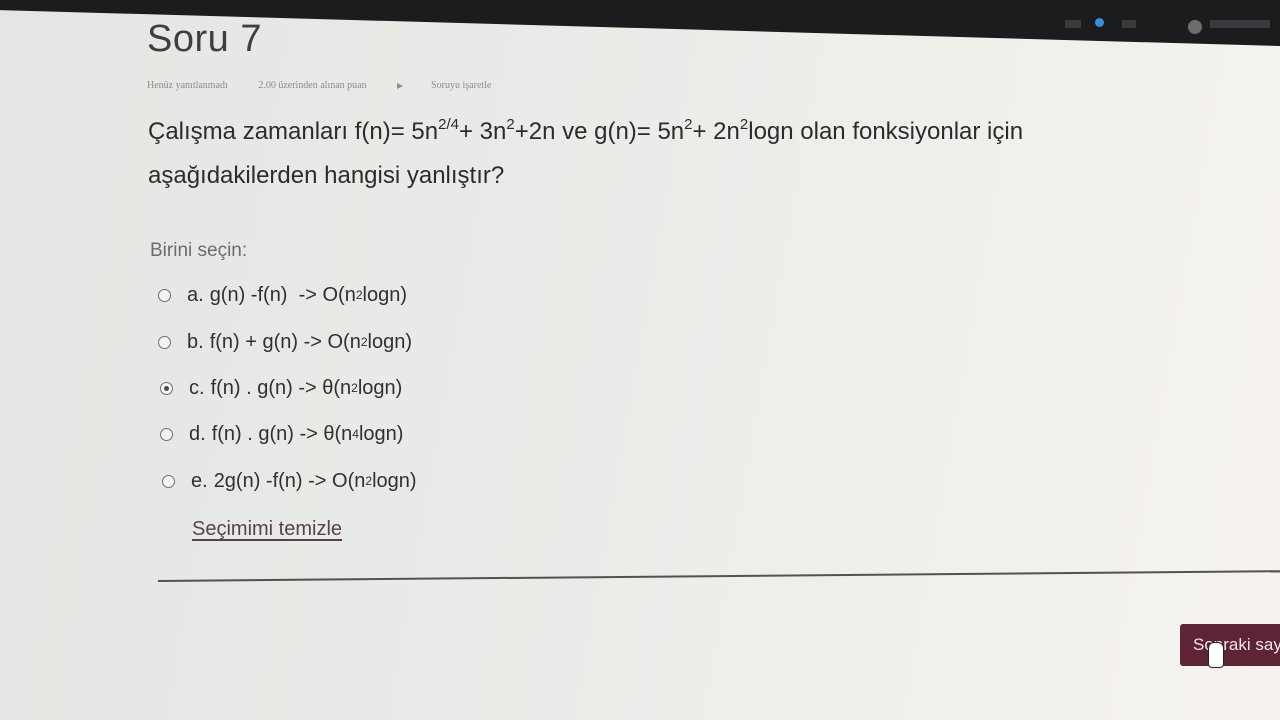 Image resolution: width=1280 pixels, height=720 pixels. Describe the element at coordinates (1230, 645) in the screenshot. I see `next-page-button: Sonraki say` at that location.